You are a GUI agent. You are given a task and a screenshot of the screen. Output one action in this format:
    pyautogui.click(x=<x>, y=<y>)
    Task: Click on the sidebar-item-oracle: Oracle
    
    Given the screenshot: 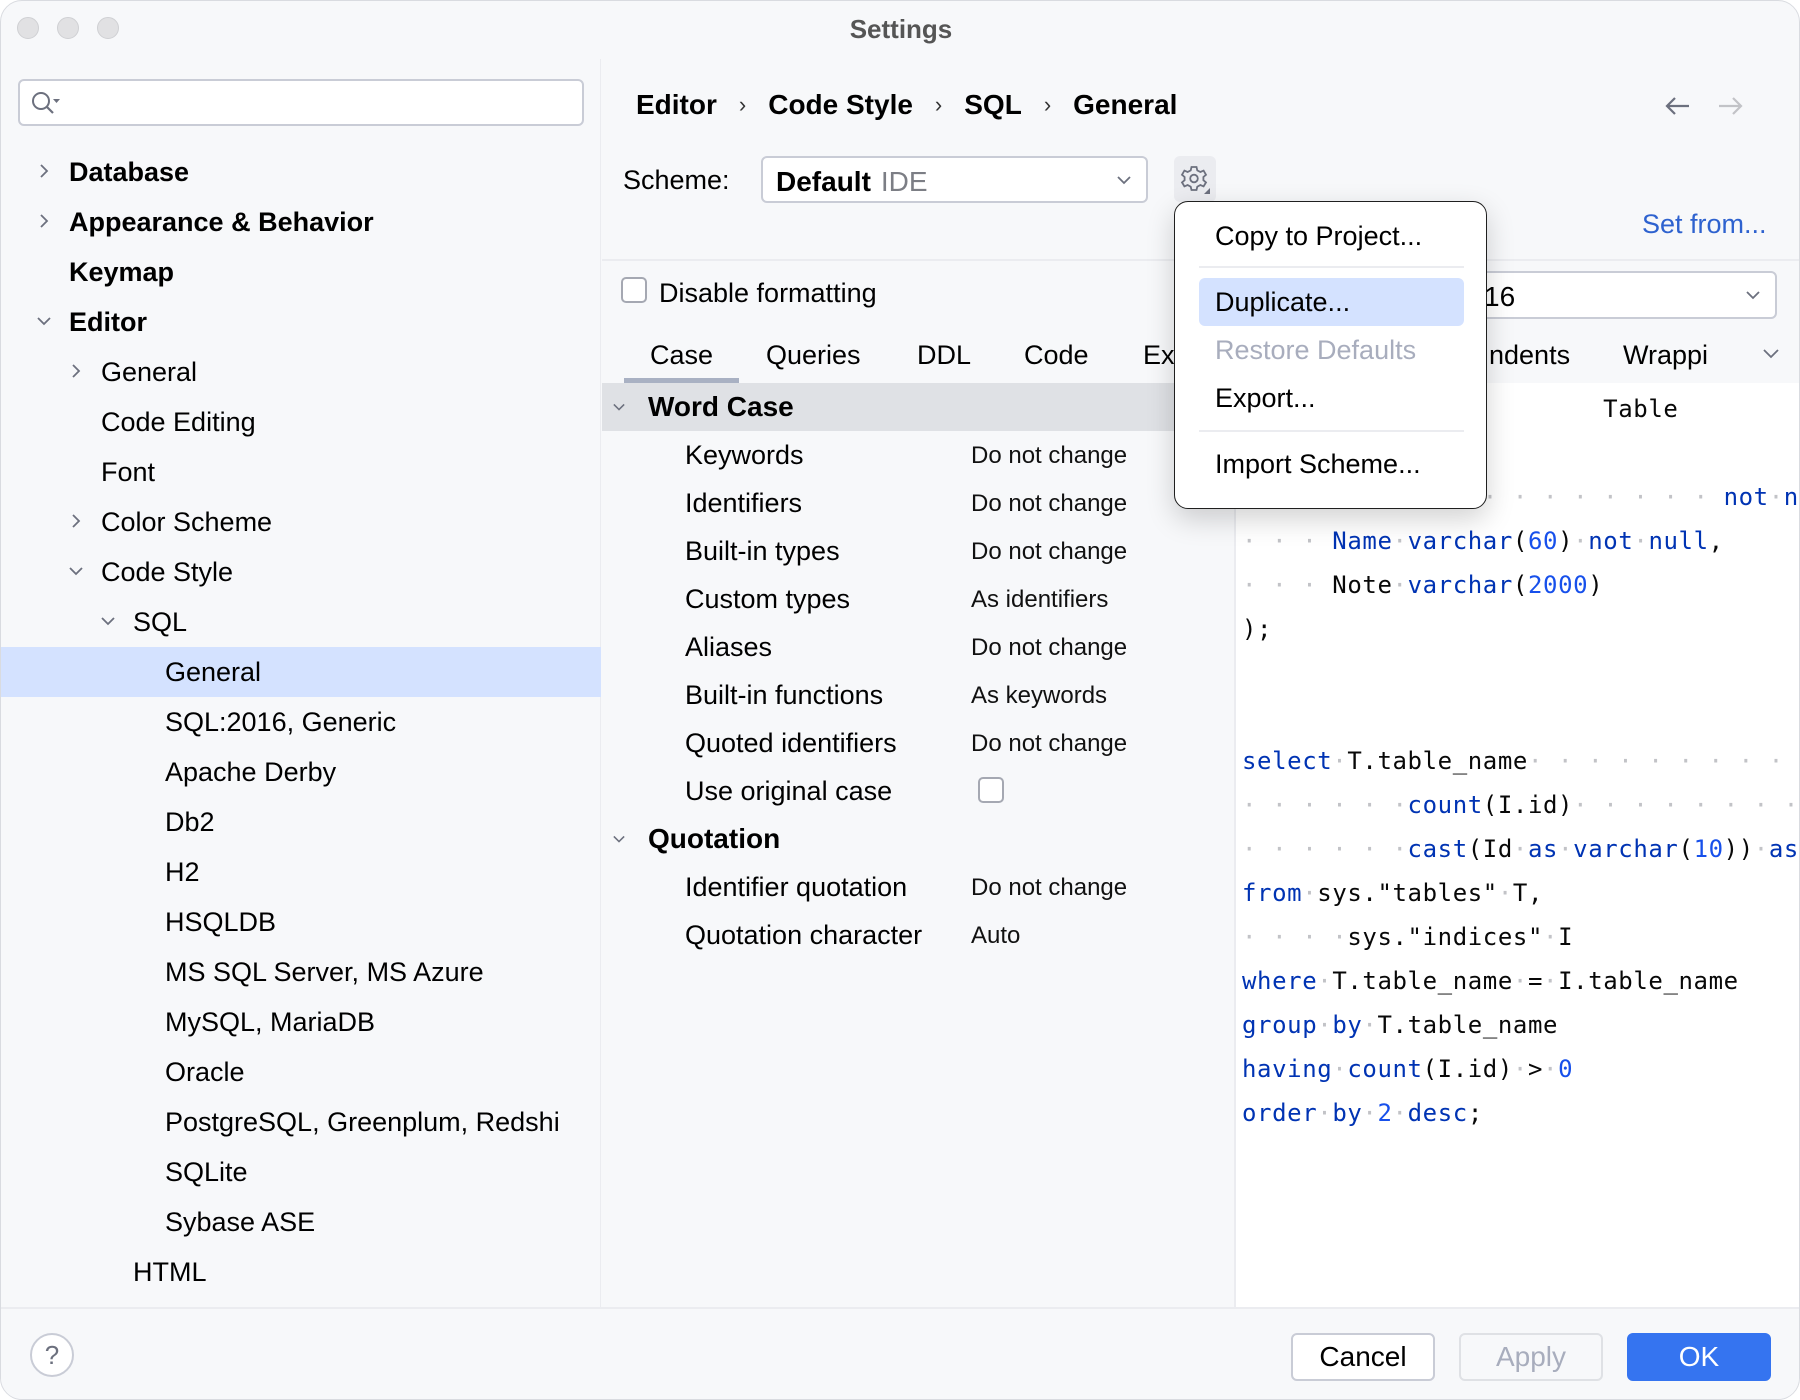 What is the action you would take?
    pyautogui.click(x=301, y=1072)
    